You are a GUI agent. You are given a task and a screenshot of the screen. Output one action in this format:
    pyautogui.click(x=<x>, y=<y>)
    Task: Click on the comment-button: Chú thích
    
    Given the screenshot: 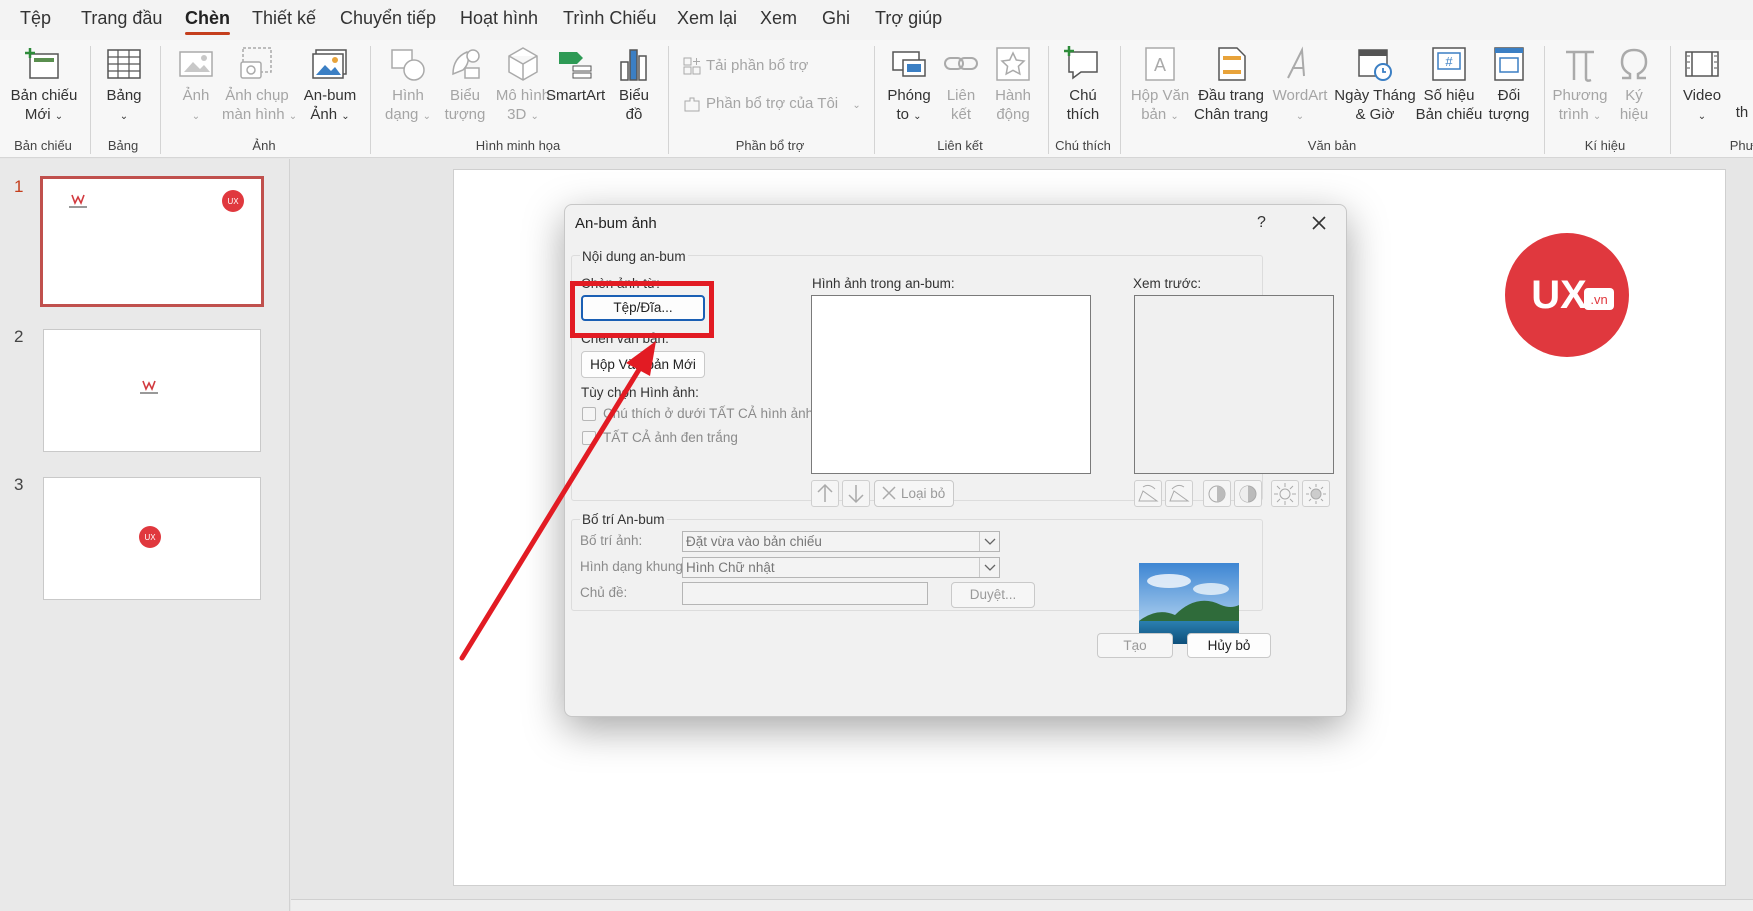 What is the action you would take?
    pyautogui.click(x=1083, y=84)
    